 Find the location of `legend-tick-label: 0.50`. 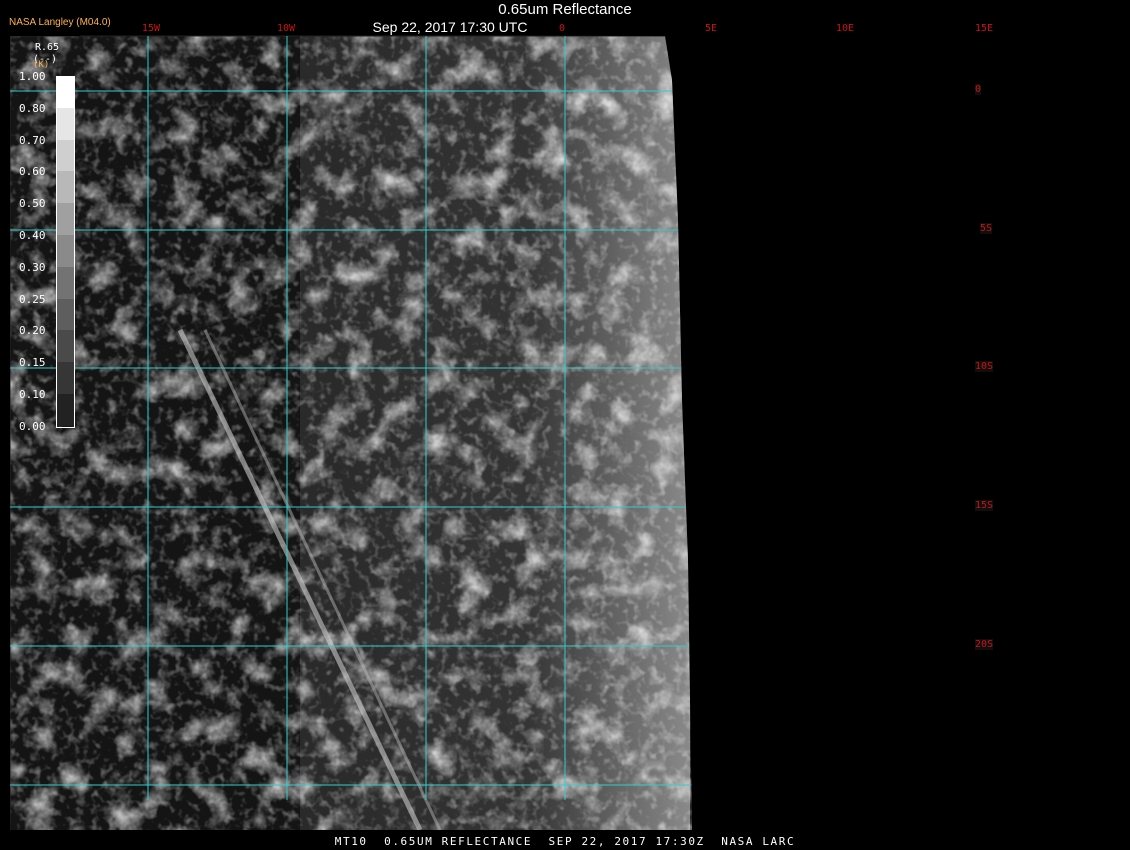

legend-tick-label: 0.50 is located at coordinates (32, 204).